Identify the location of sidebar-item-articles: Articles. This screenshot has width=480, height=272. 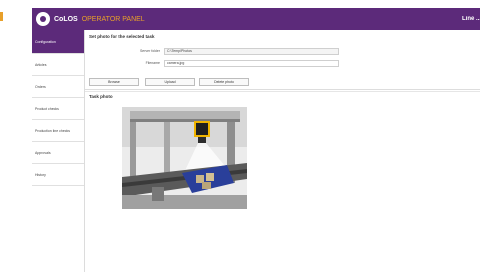
(58, 65).